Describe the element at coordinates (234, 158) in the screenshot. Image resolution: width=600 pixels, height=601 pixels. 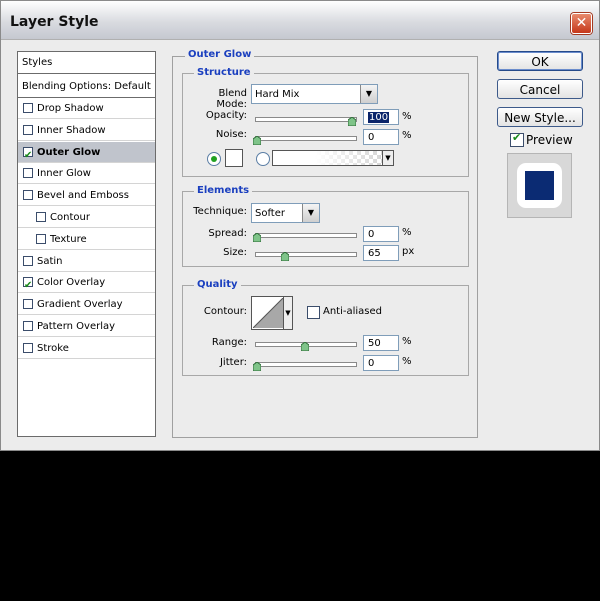
I see `glow-color-swatch` at that location.